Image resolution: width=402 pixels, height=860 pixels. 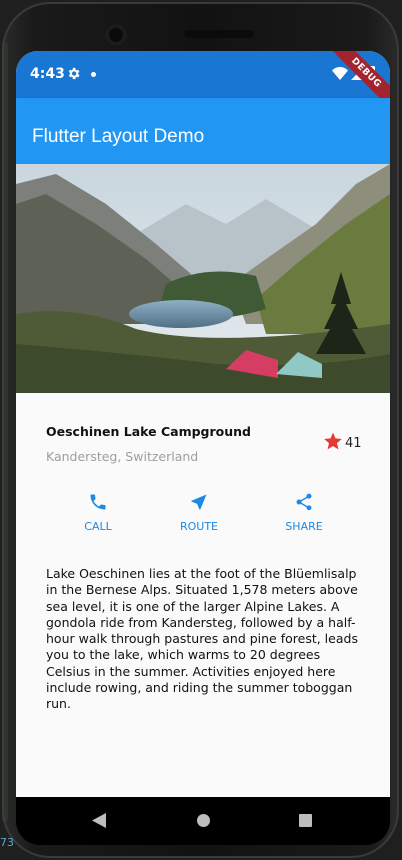 I want to click on route-label: ROUTE, so click(x=199, y=526).